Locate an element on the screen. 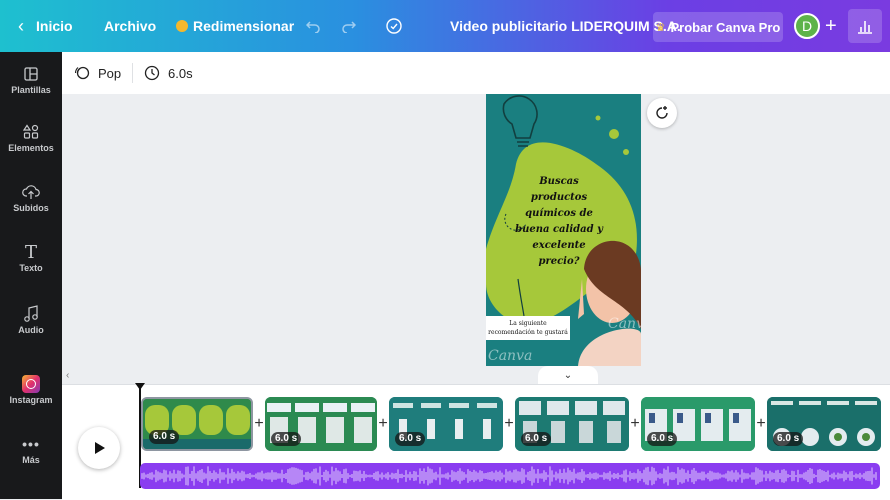 The width and height of the screenshot is (890, 500). animation-icon is located at coordinates (82, 73).